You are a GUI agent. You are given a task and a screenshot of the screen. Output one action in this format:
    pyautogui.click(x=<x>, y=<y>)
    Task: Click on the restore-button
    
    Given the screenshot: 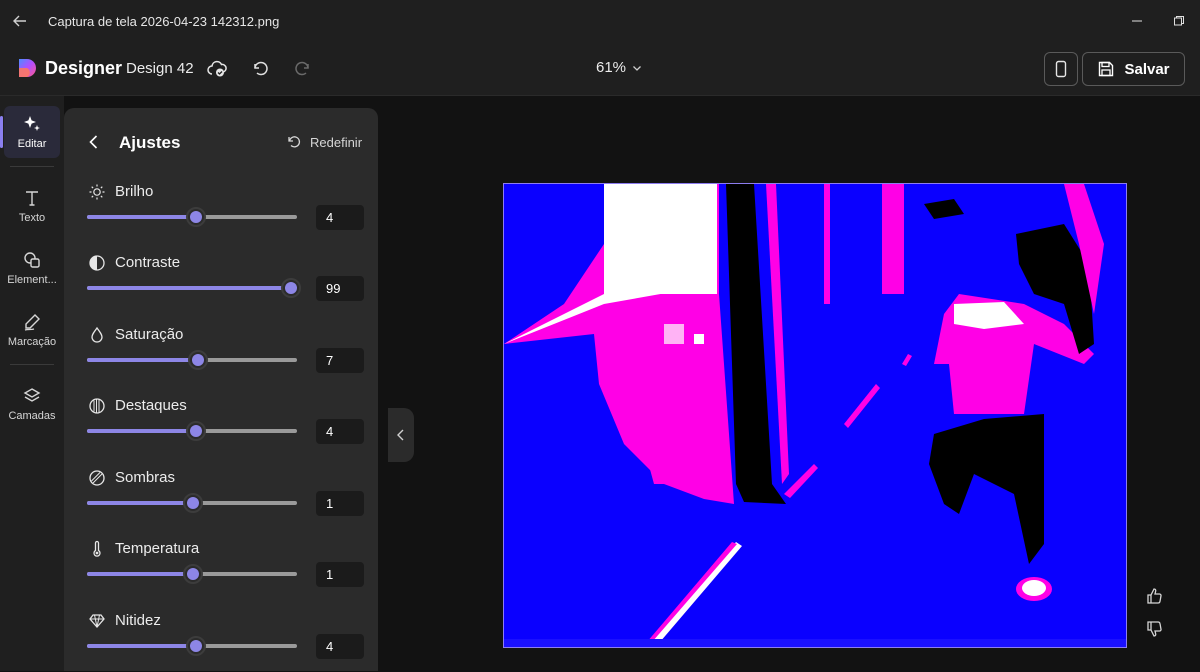 What is the action you would take?
    pyautogui.click(x=1179, y=21)
    